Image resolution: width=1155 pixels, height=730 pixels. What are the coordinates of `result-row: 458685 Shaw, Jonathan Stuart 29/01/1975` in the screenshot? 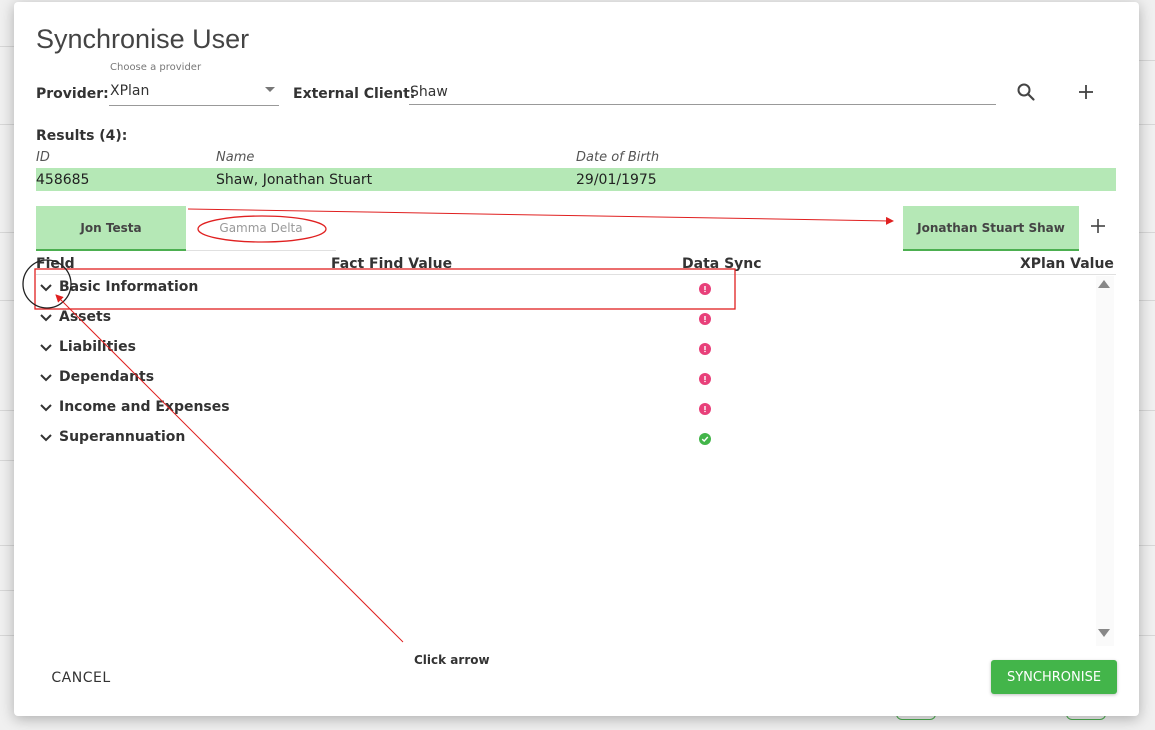 It's located at (576, 179).